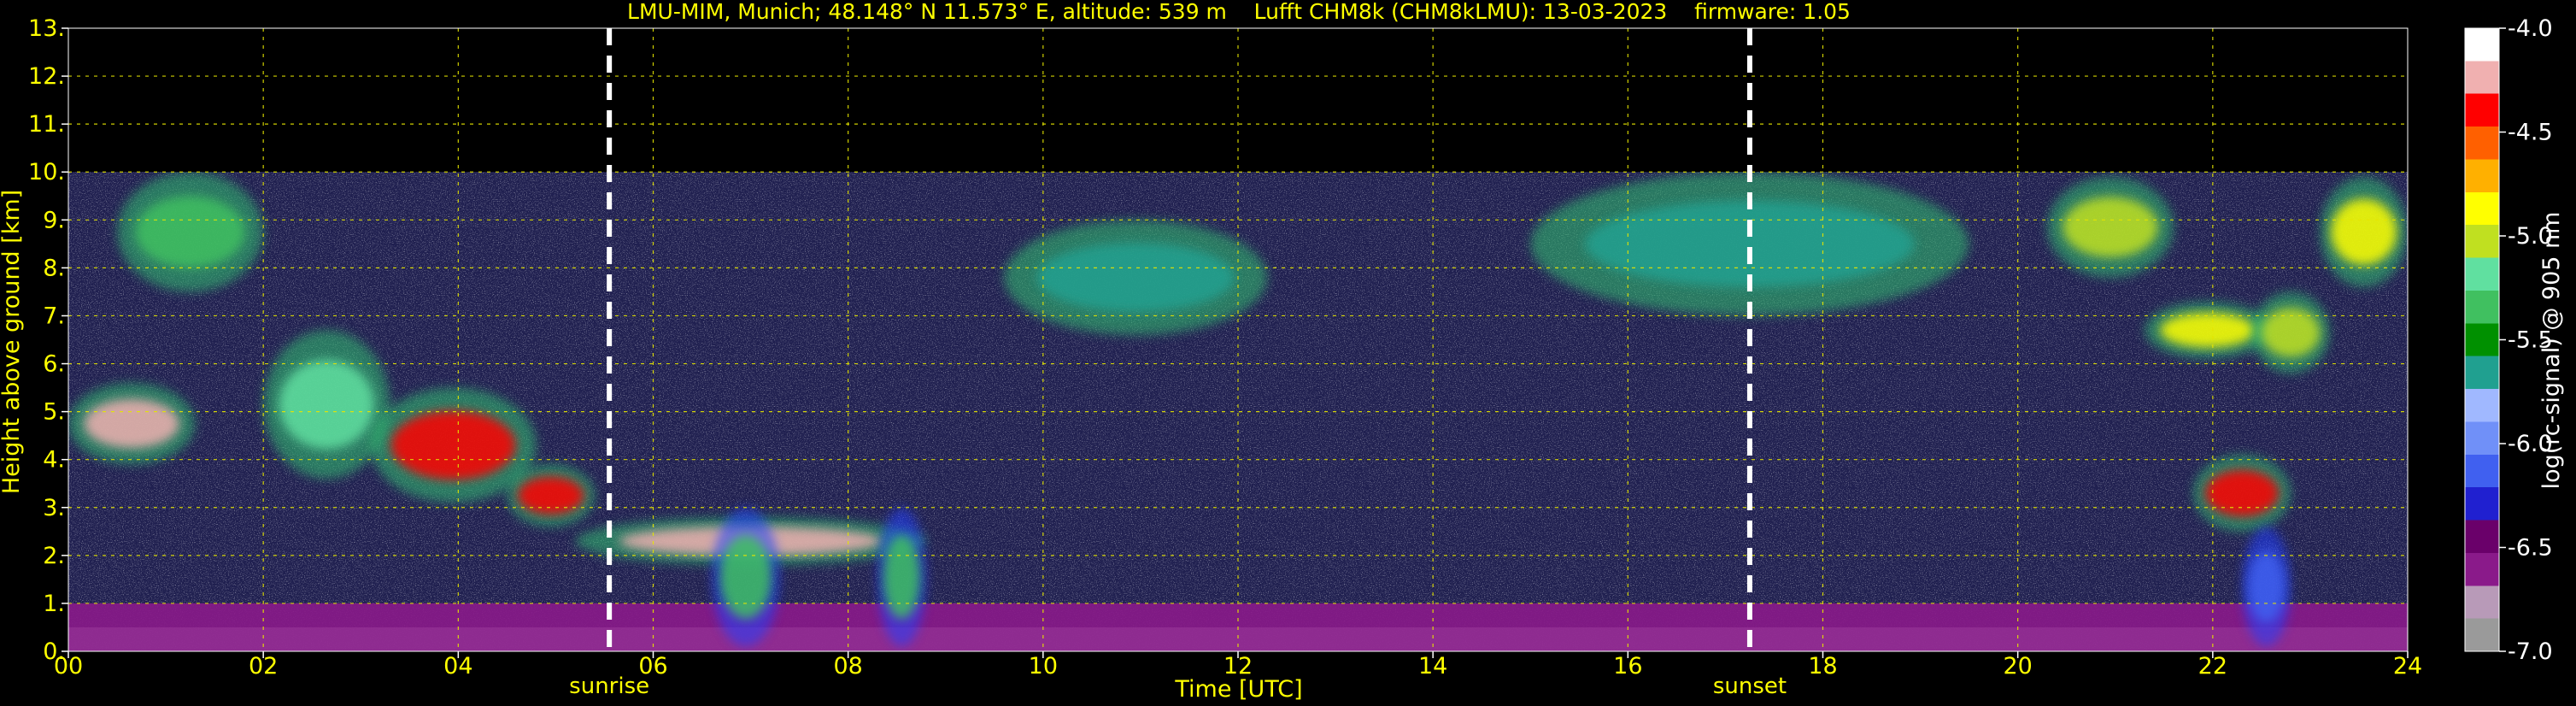 The width and height of the screenshot is (2576, 706). What do you see at coordinates (54, 364) in the screenshot?
I see `y-tick-label: 6.` at bounding box center [54, 364].